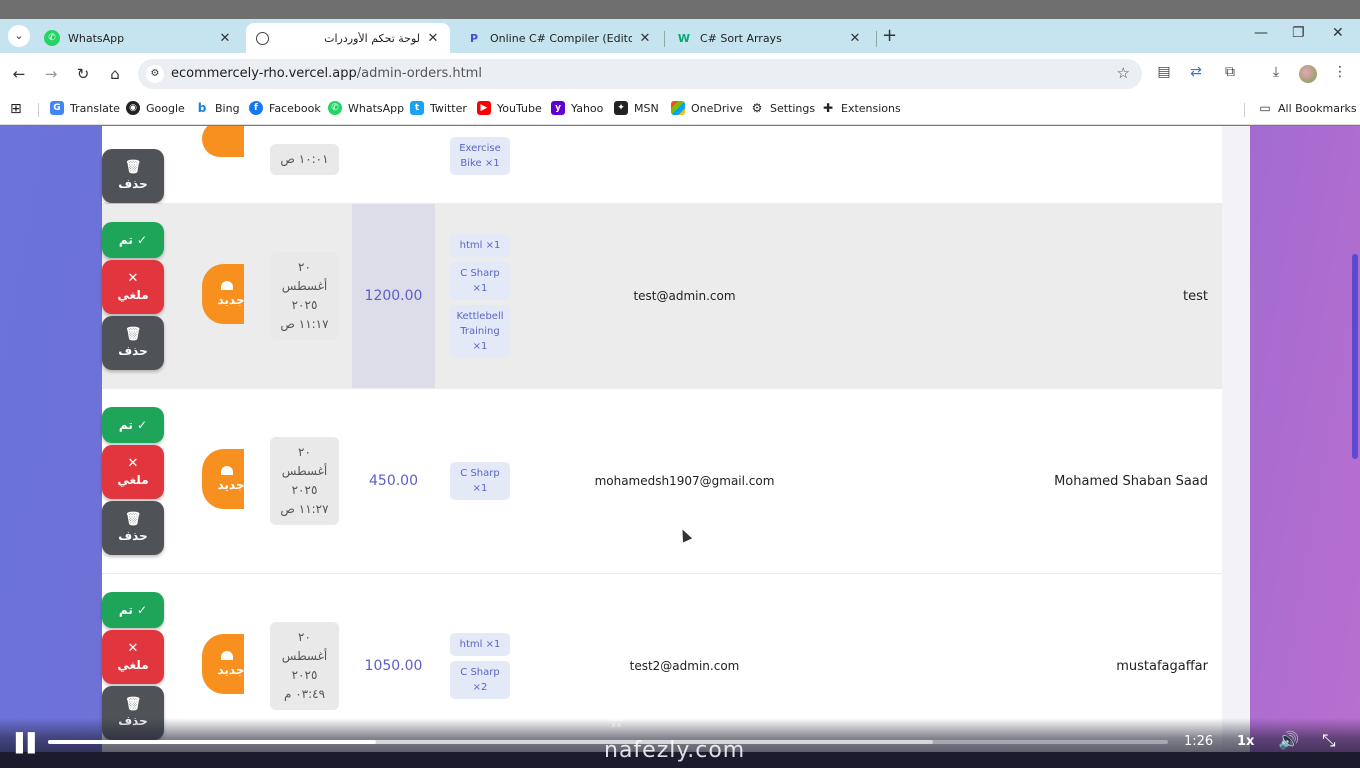  What do you see at coordinates (155, 74) in the screenshot?
I see `site-info-icon: ⚙` at bounding box center [155, 74].